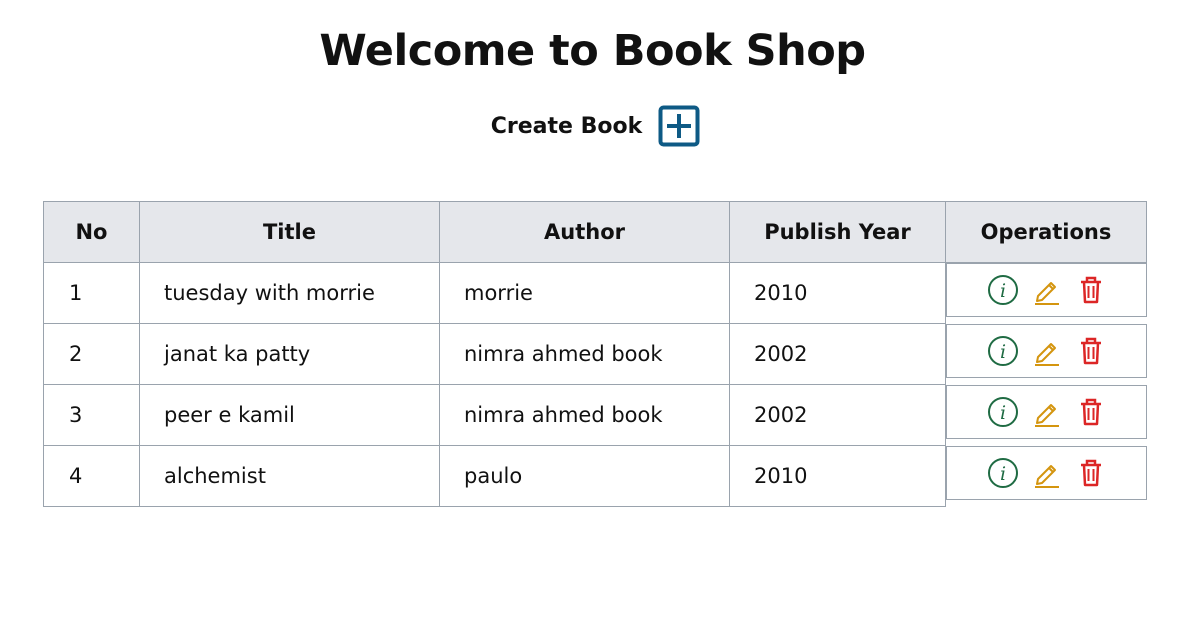  What do you see at coordinates (584, 476) in the screenshot?
I see `cell-author: paulo` at bounding box center [584, 476].